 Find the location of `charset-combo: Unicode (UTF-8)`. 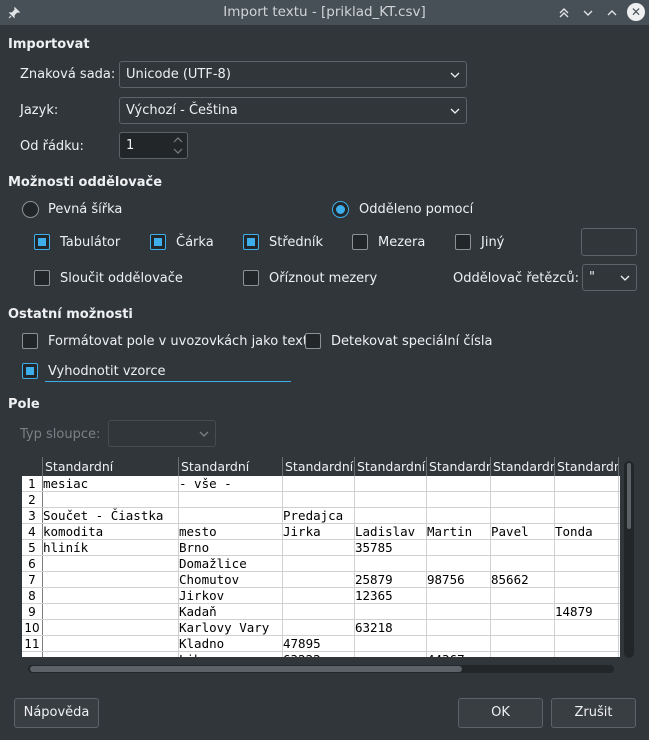

charset-combo: Unicode (UTF-8) is located at coordinates (293, 74).